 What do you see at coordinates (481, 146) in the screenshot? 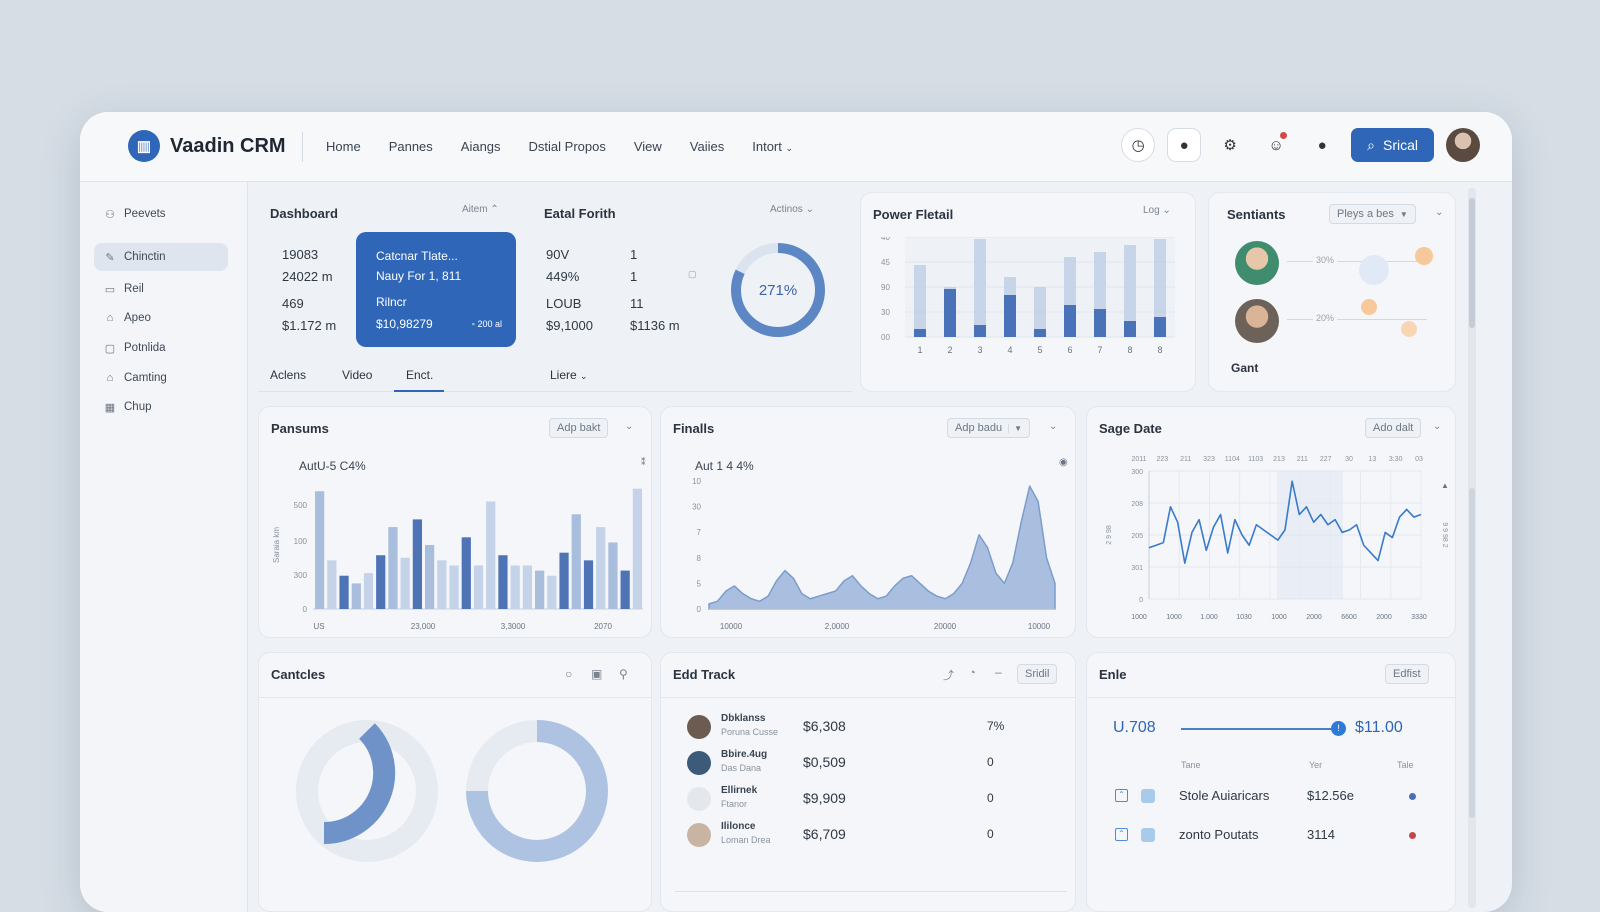
I see `nav-aiangs: Aiangs` at bounding box center [481, 146].